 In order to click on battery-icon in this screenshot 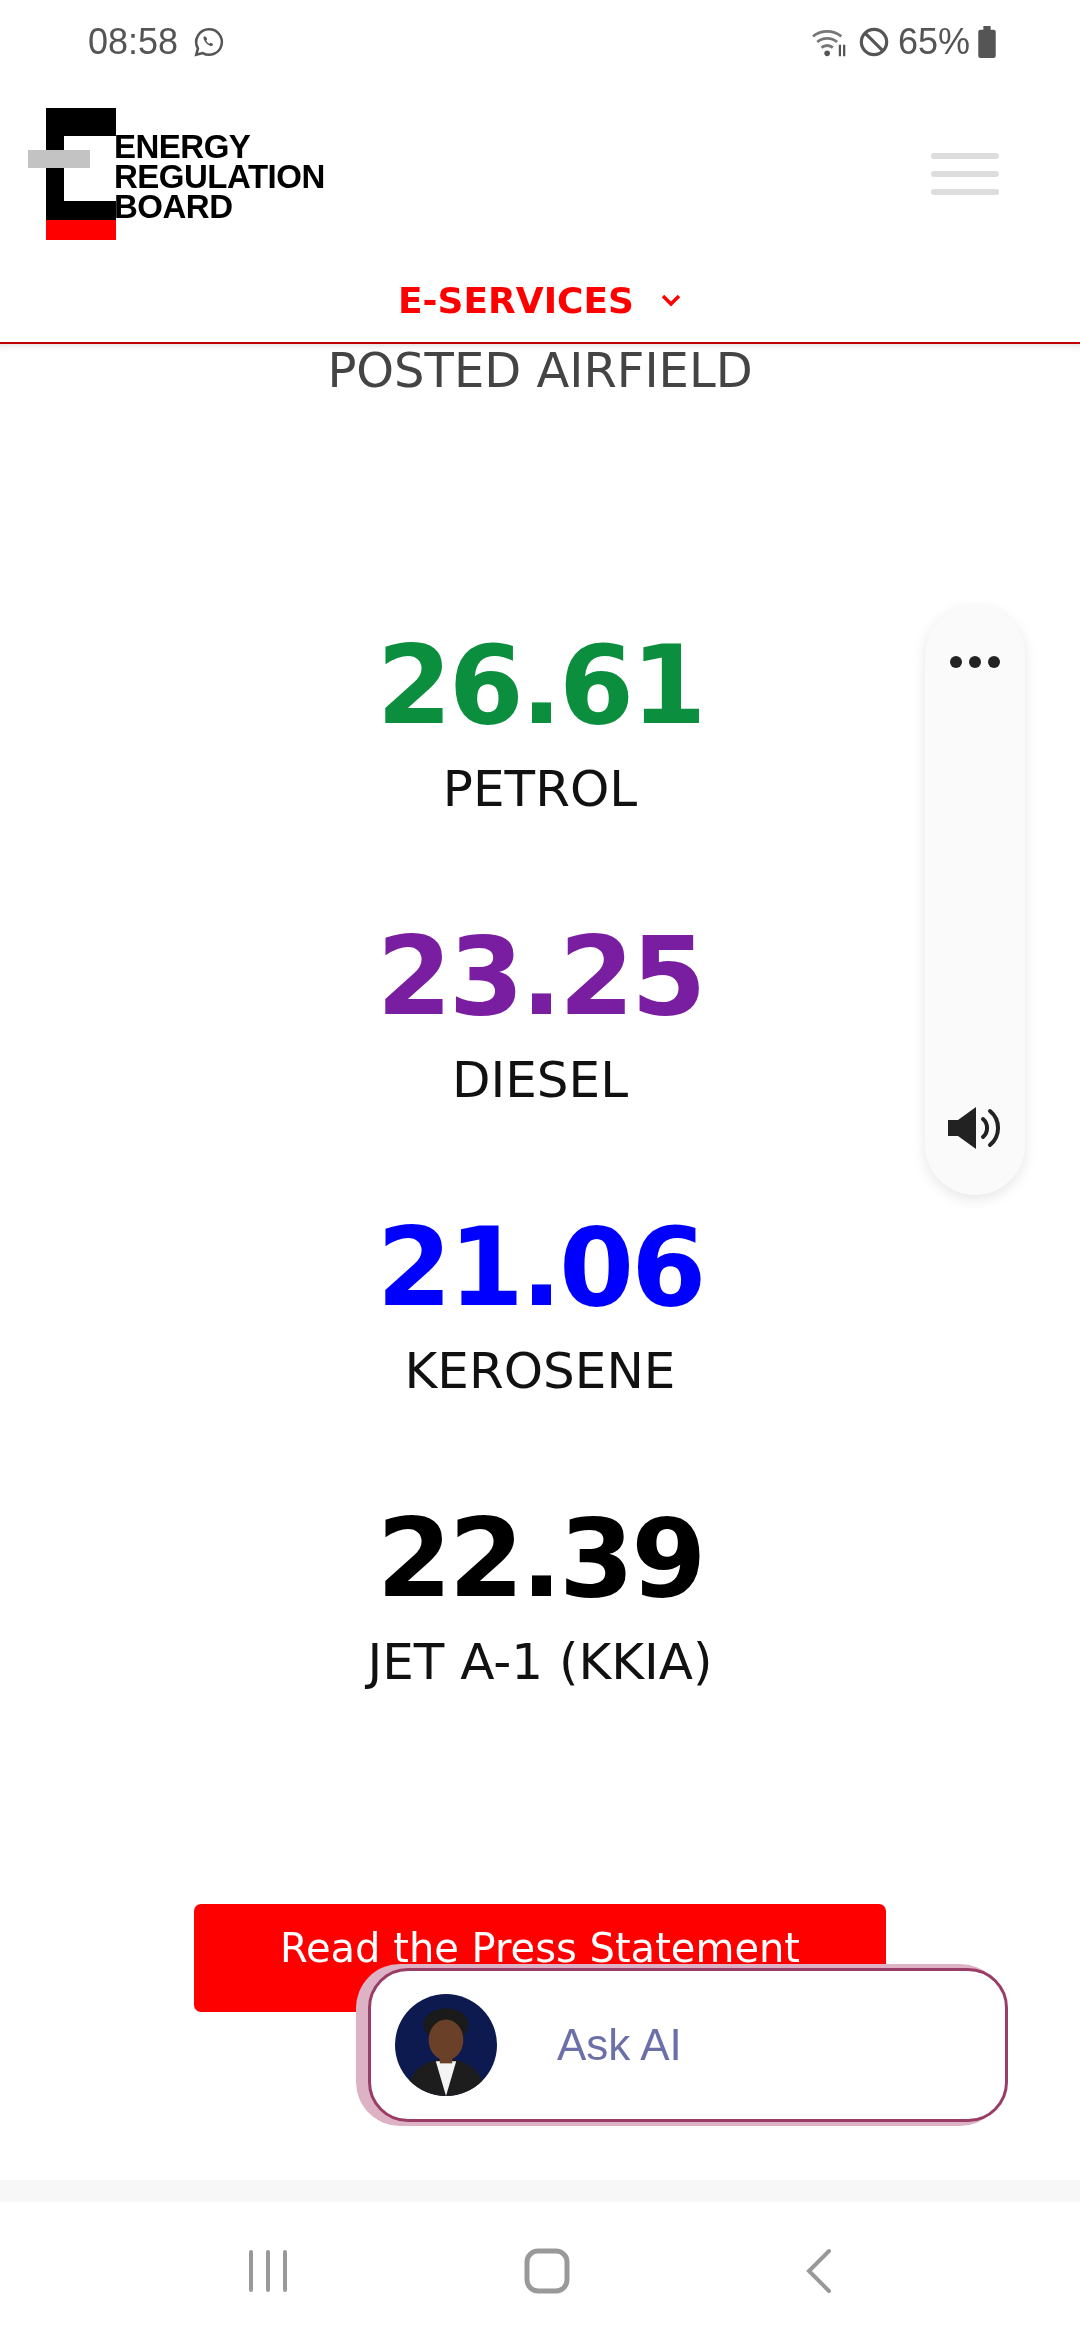, I will do `click(987, 42)`.